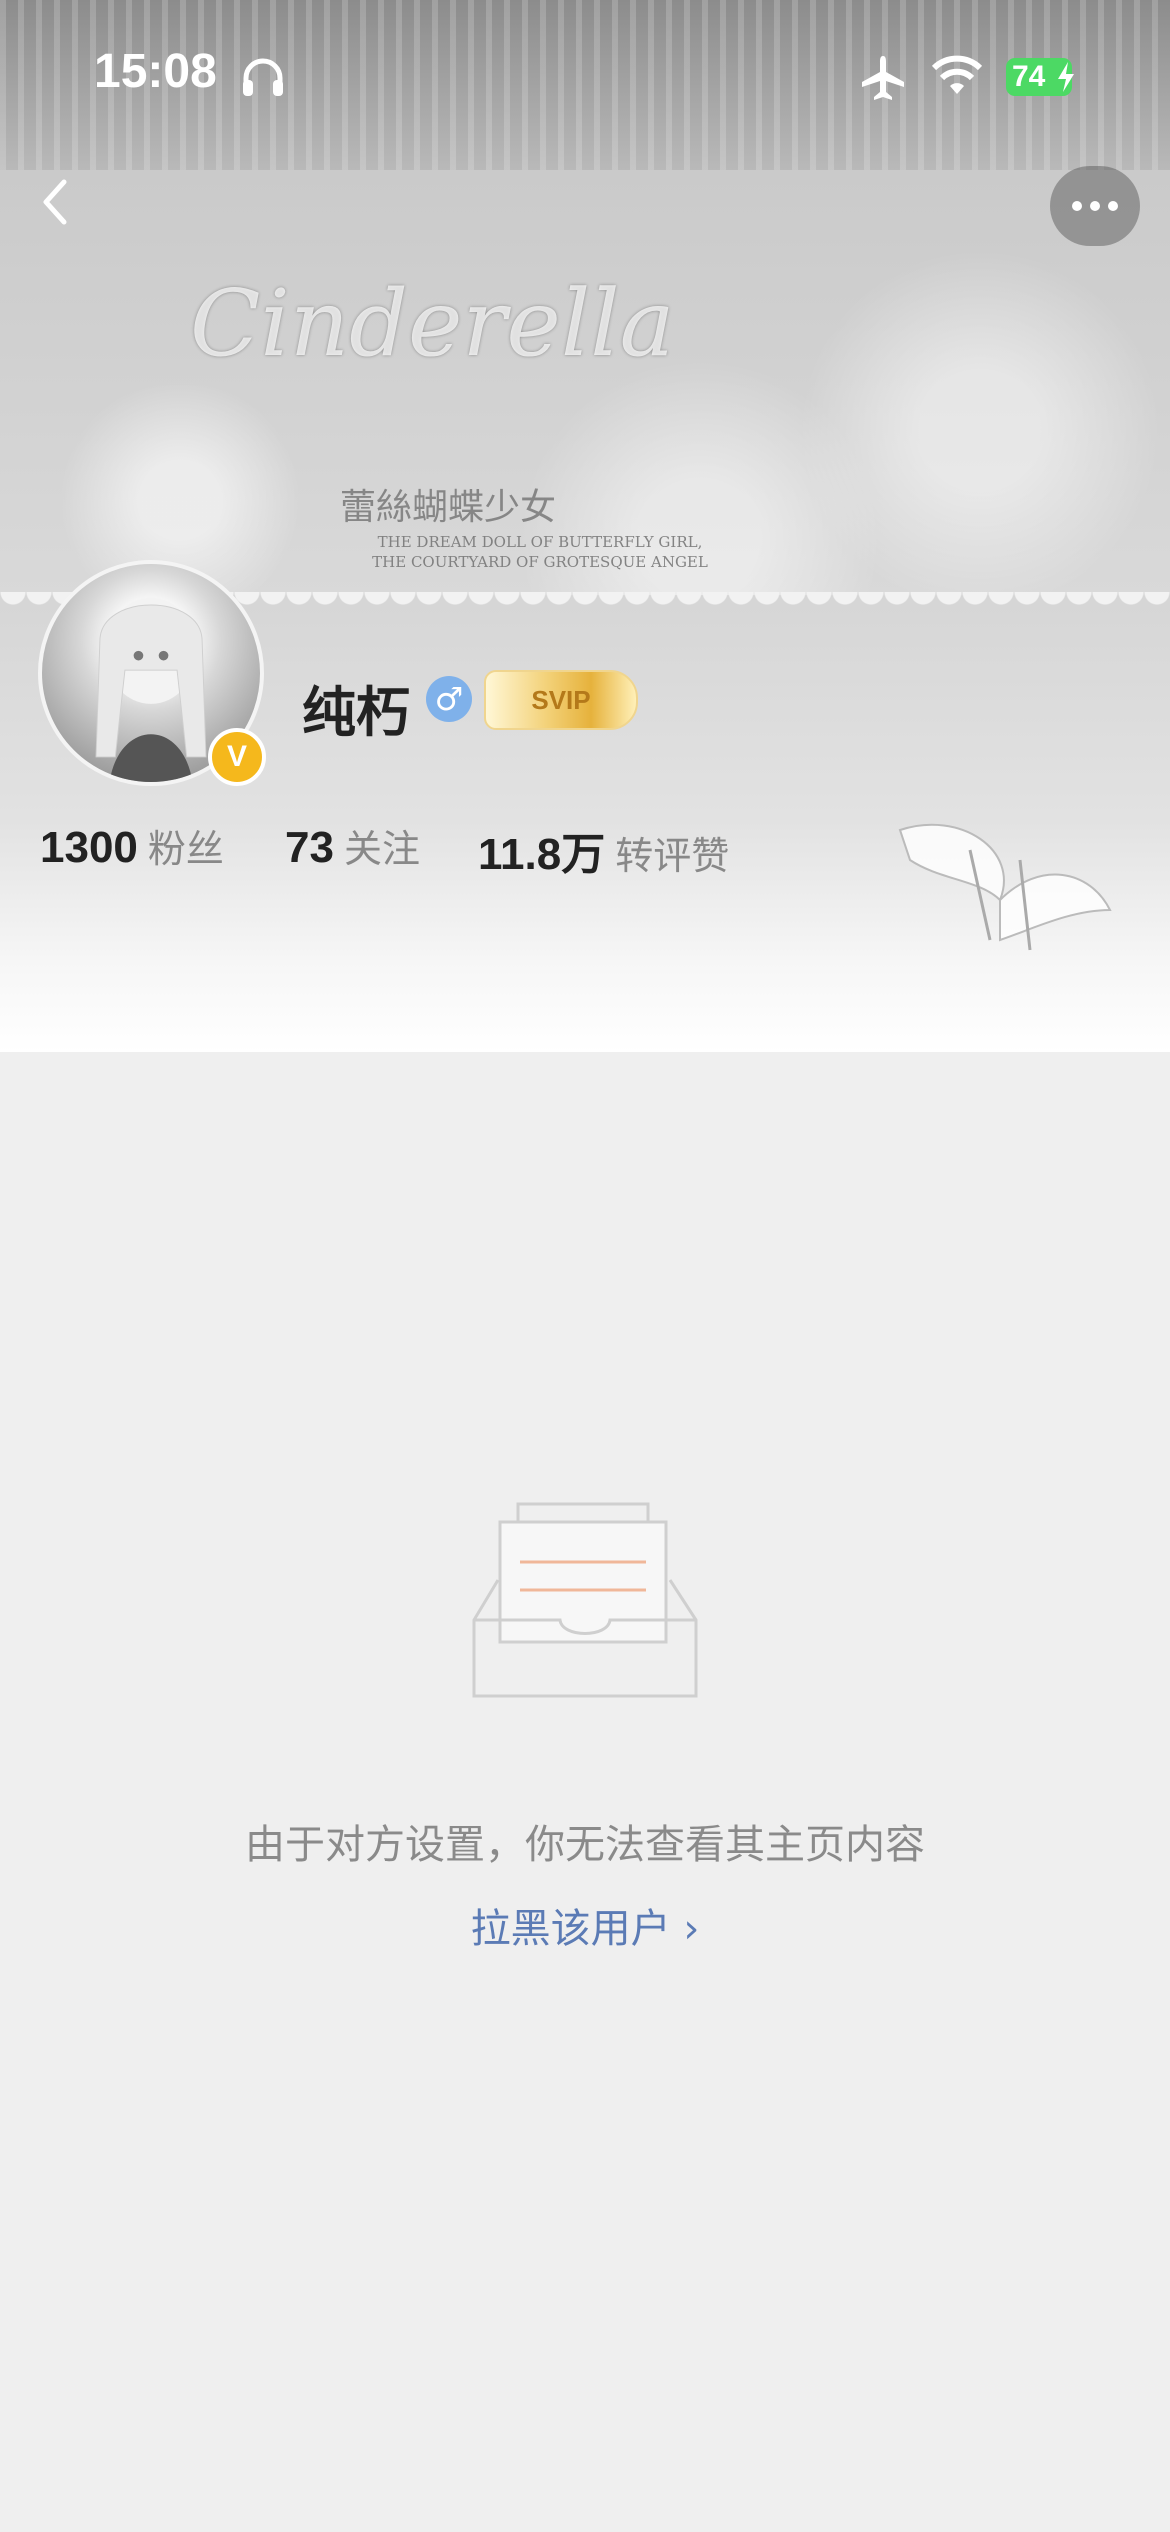  I want to click on stat-followers-label: 粉丝, so click(185, 849).